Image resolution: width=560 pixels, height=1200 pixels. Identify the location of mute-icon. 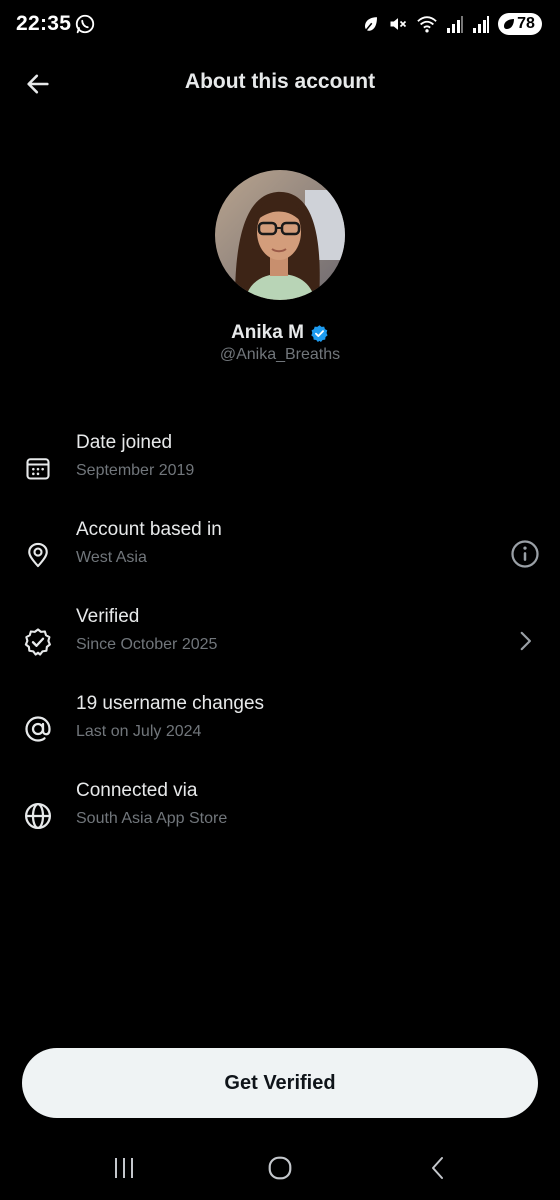
(398, 24).